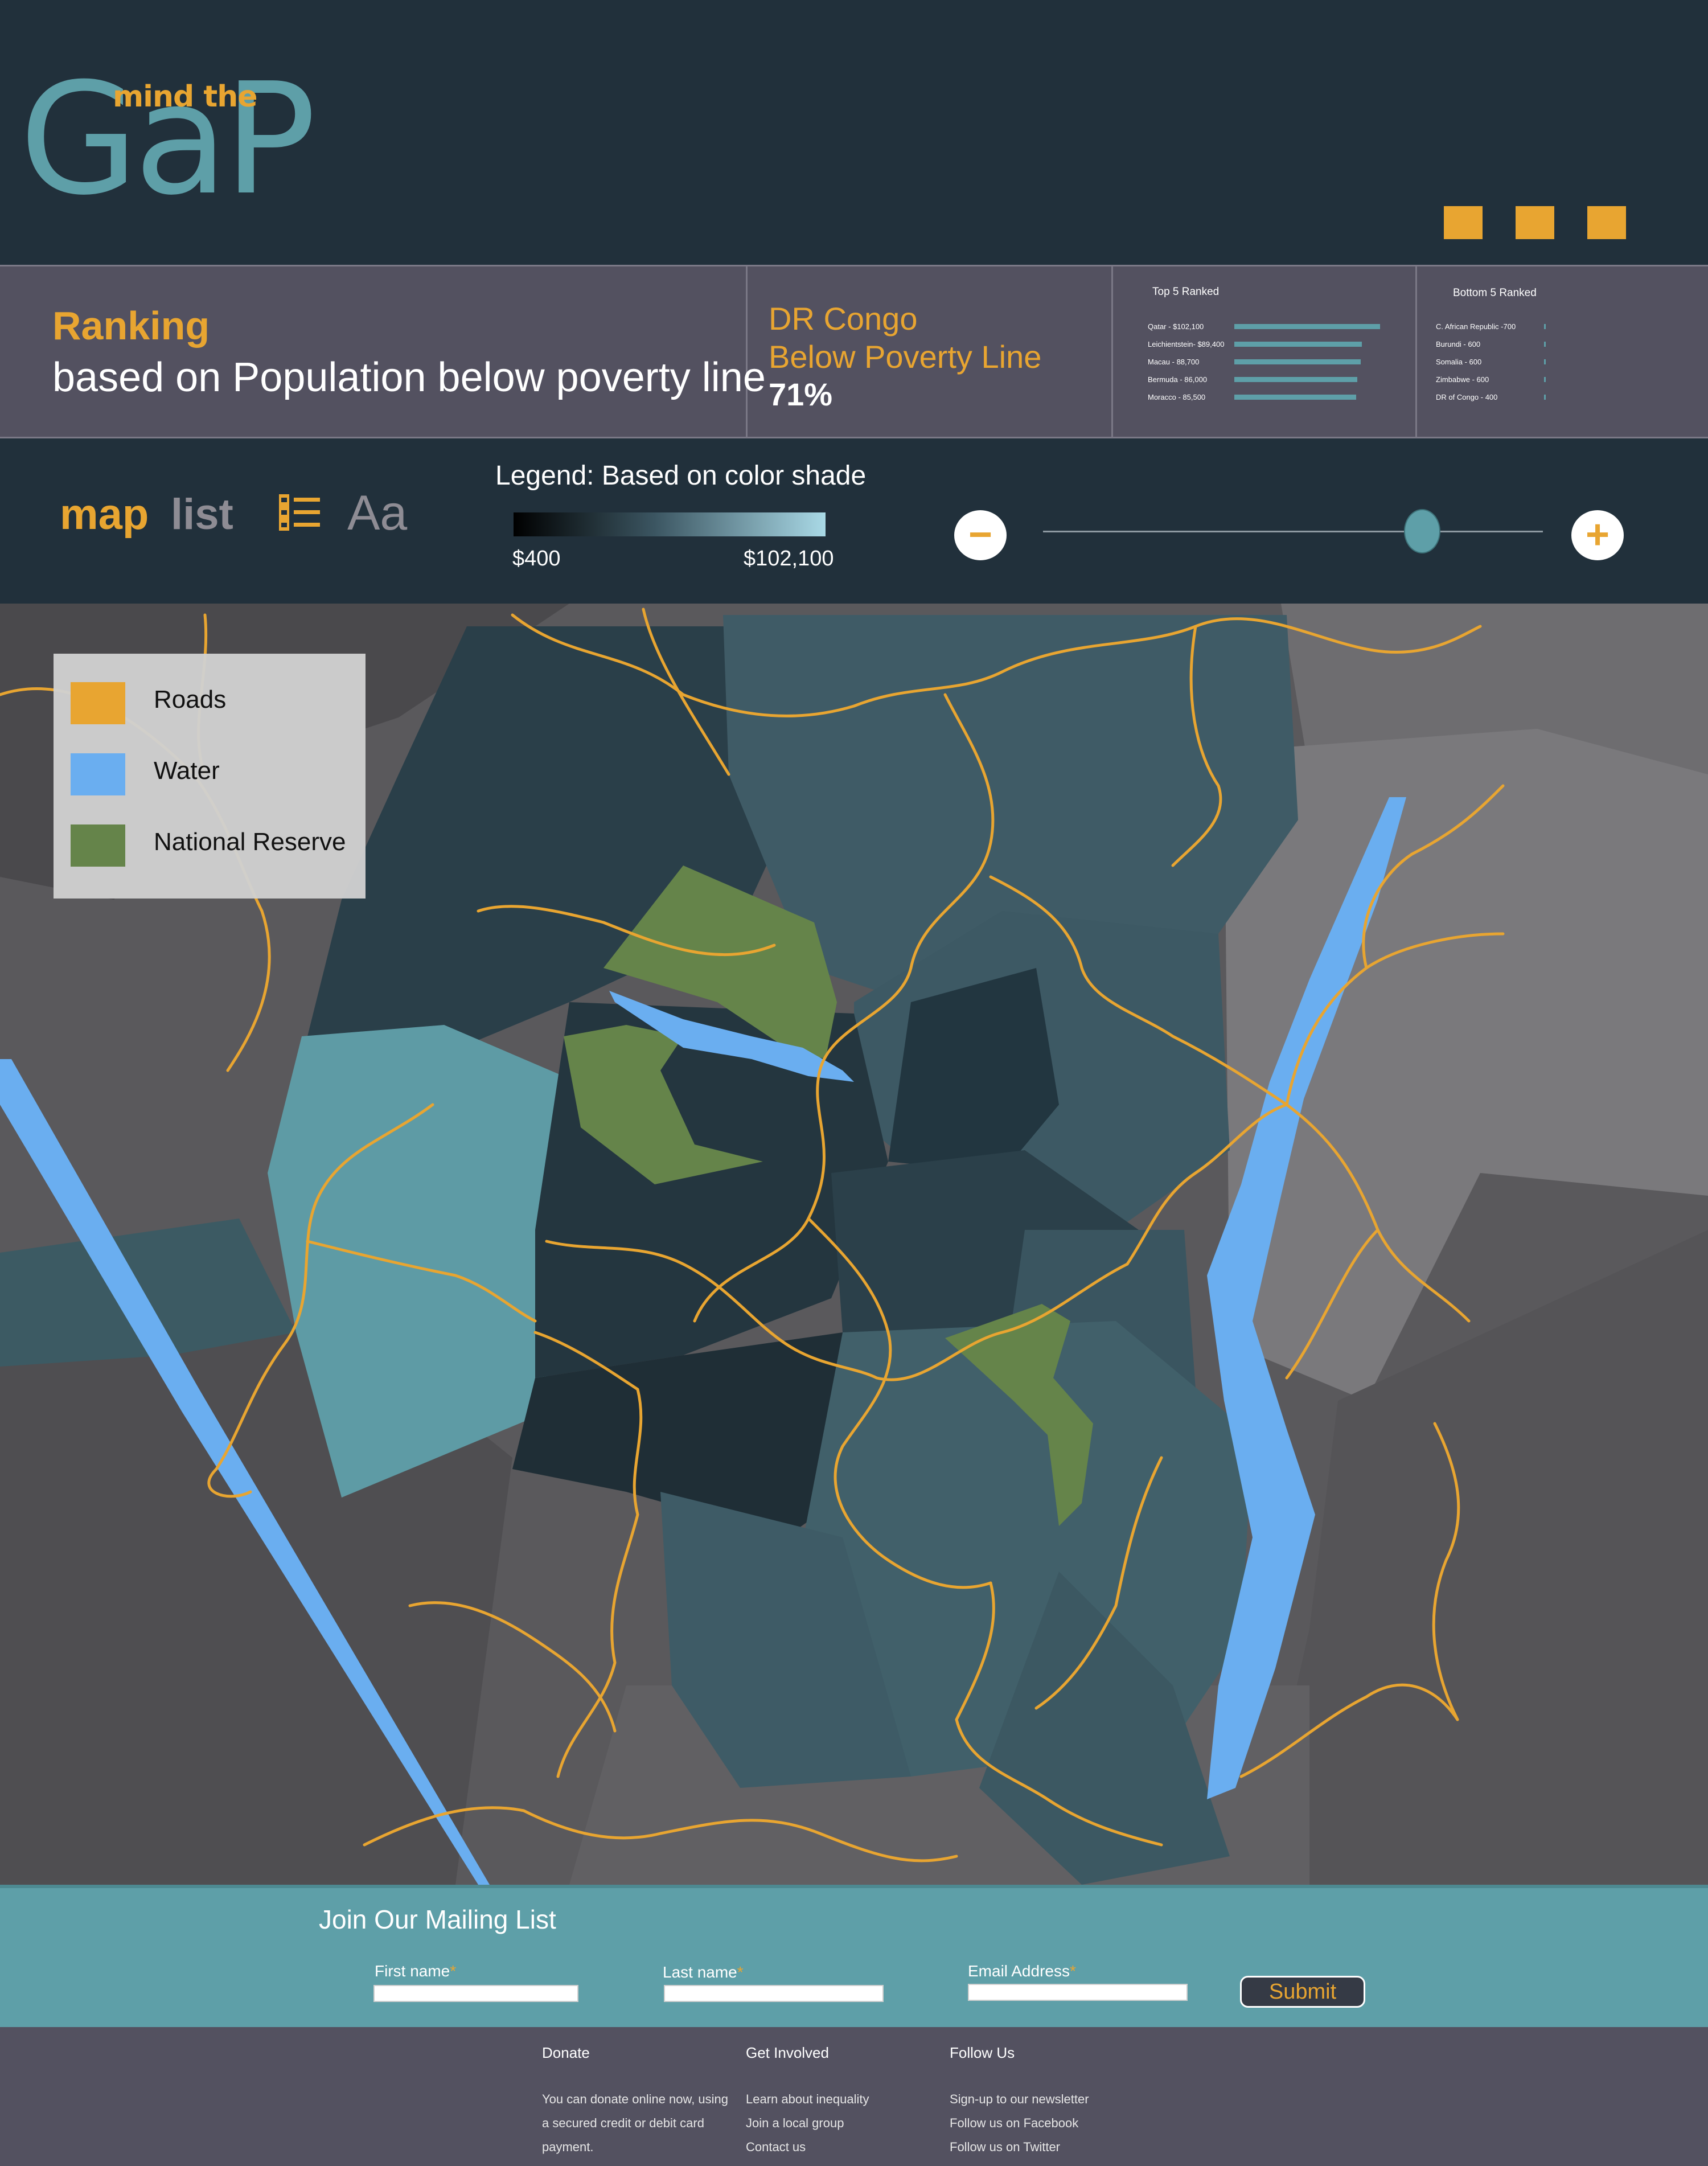  I want to click on tab-map: map, so click(104, 514).